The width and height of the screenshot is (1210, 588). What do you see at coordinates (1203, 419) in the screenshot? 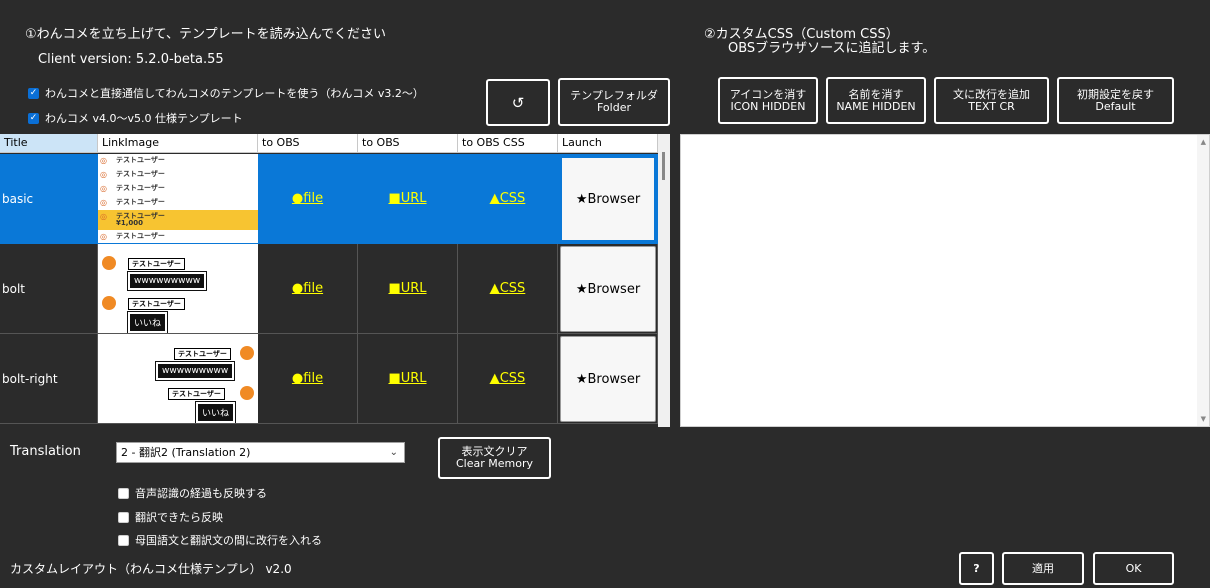
I see `scroll-down-icon: ▼` at bounding box center [1203, 419].